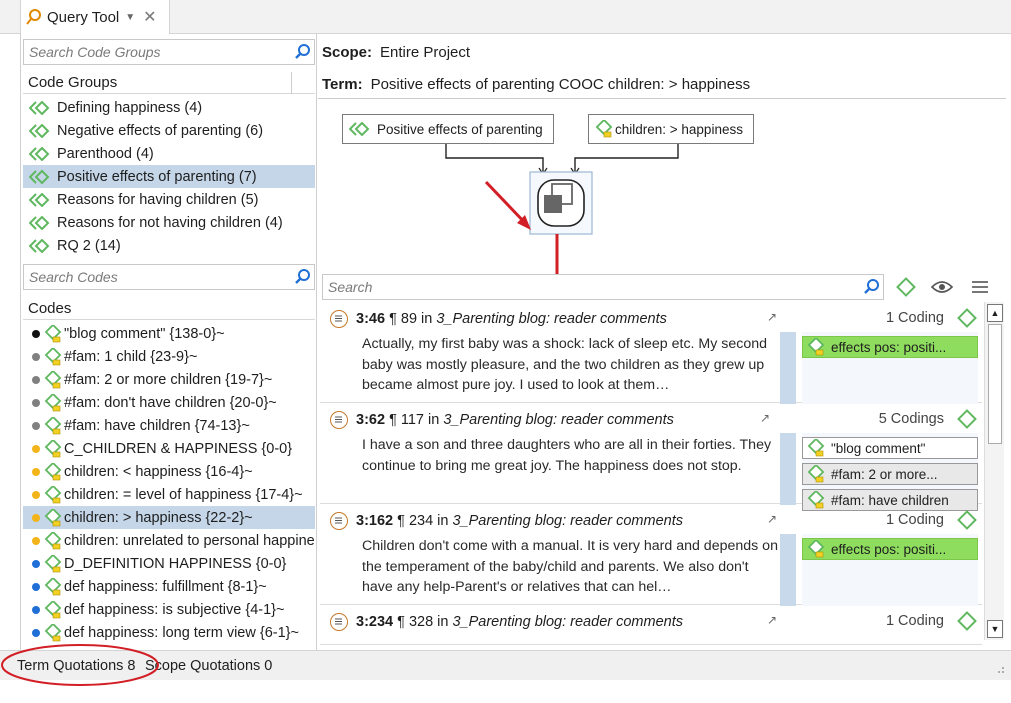  Describe the element at coordinates (1000, 669) in the screenshot. I see `resize-grip-icon` at that location.